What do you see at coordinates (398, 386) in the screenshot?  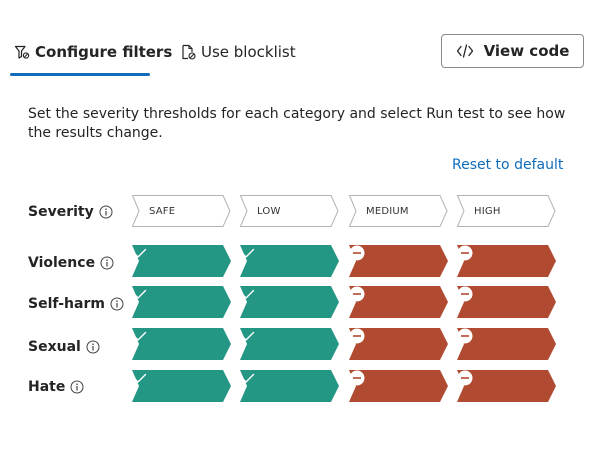 I see `threshold-cell-hate-medium` at bounding box center [398, 386].